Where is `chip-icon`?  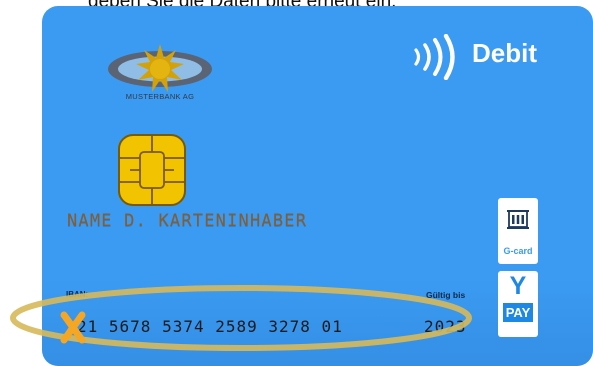 chip-icon is located at coordinates (152, 170).